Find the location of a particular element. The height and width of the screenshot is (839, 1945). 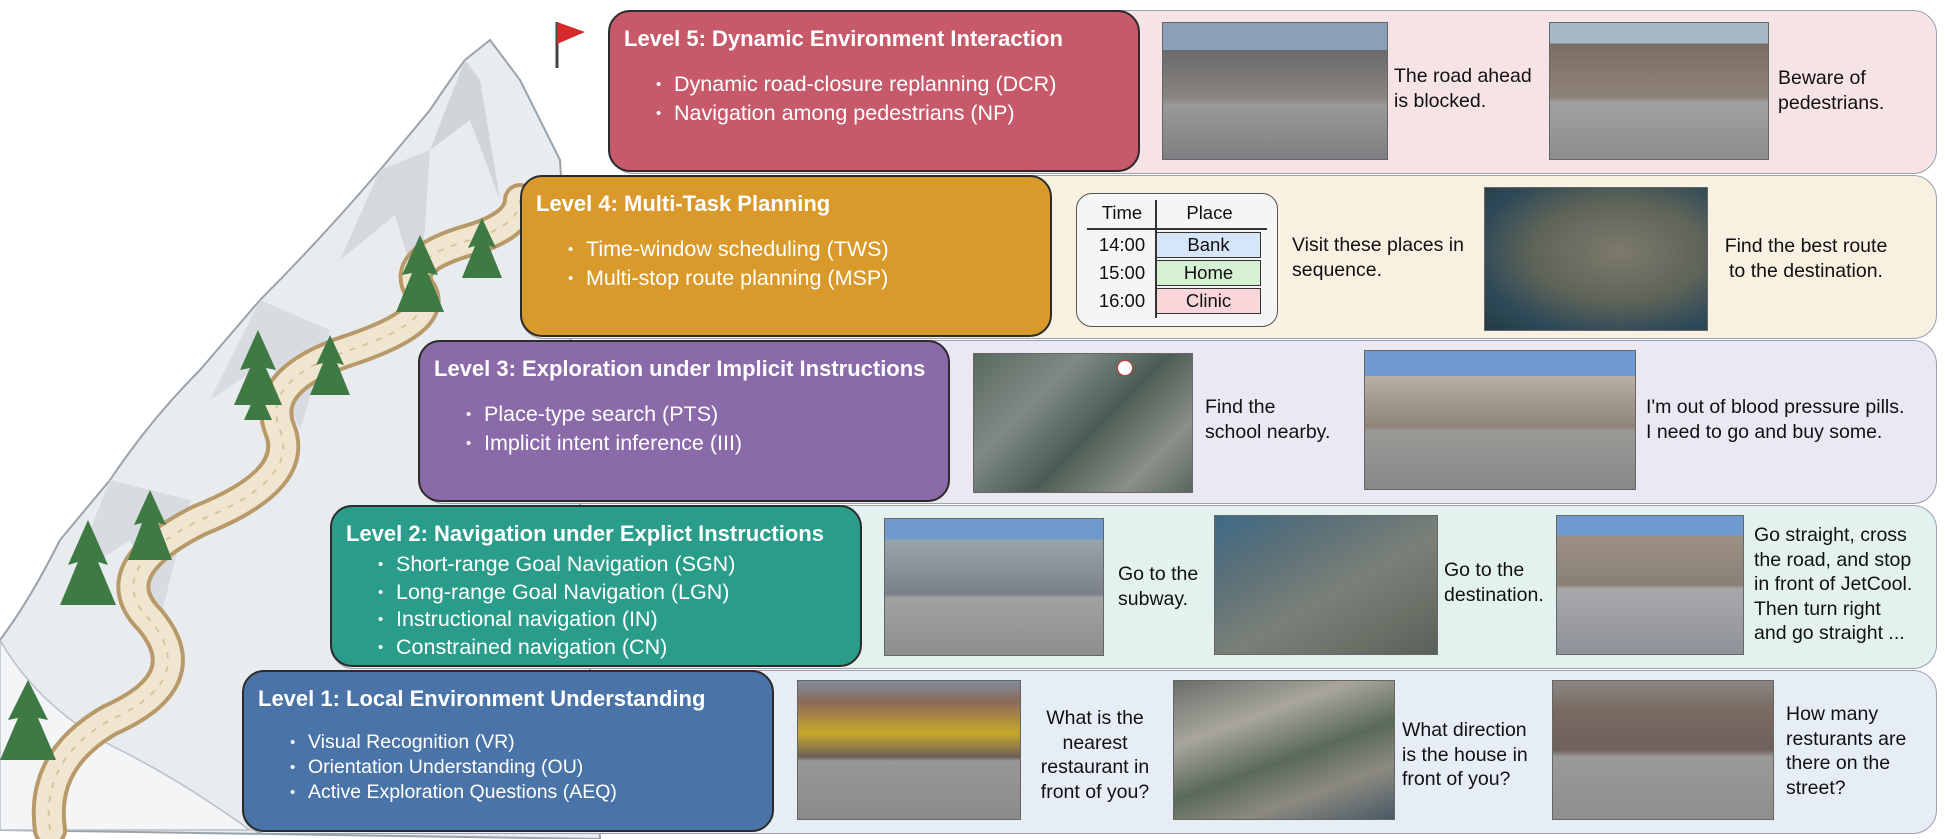

caption-line: in front of JetCool. is located at coordinates (1833, 584).